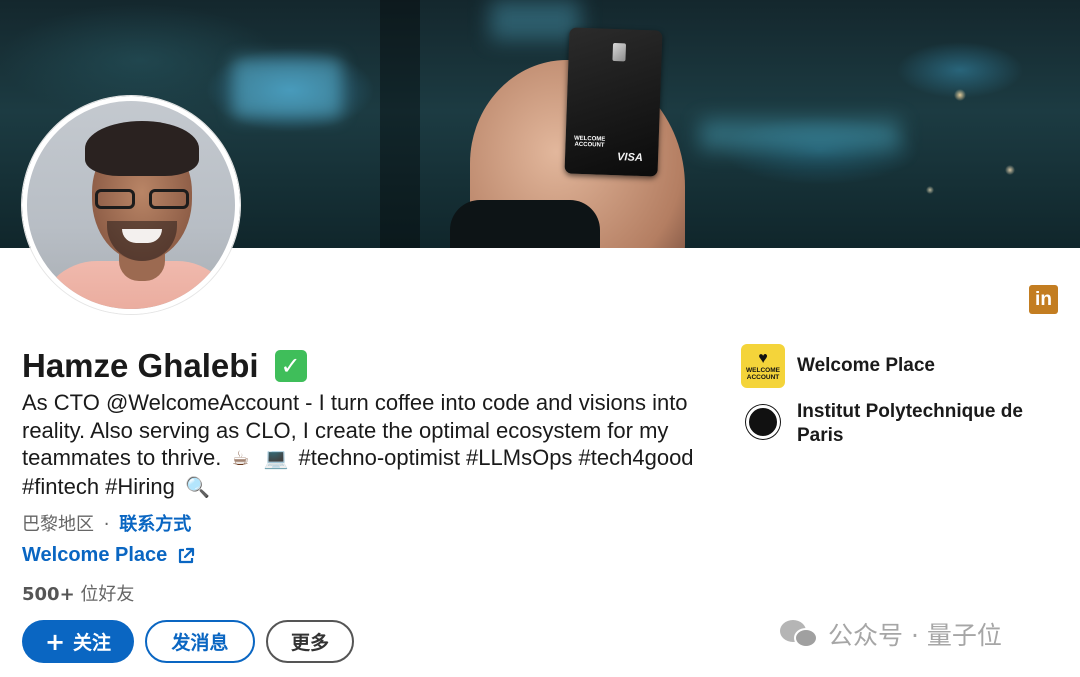  I want to click on company-link-label: Welcome Place, so click(95, 555).